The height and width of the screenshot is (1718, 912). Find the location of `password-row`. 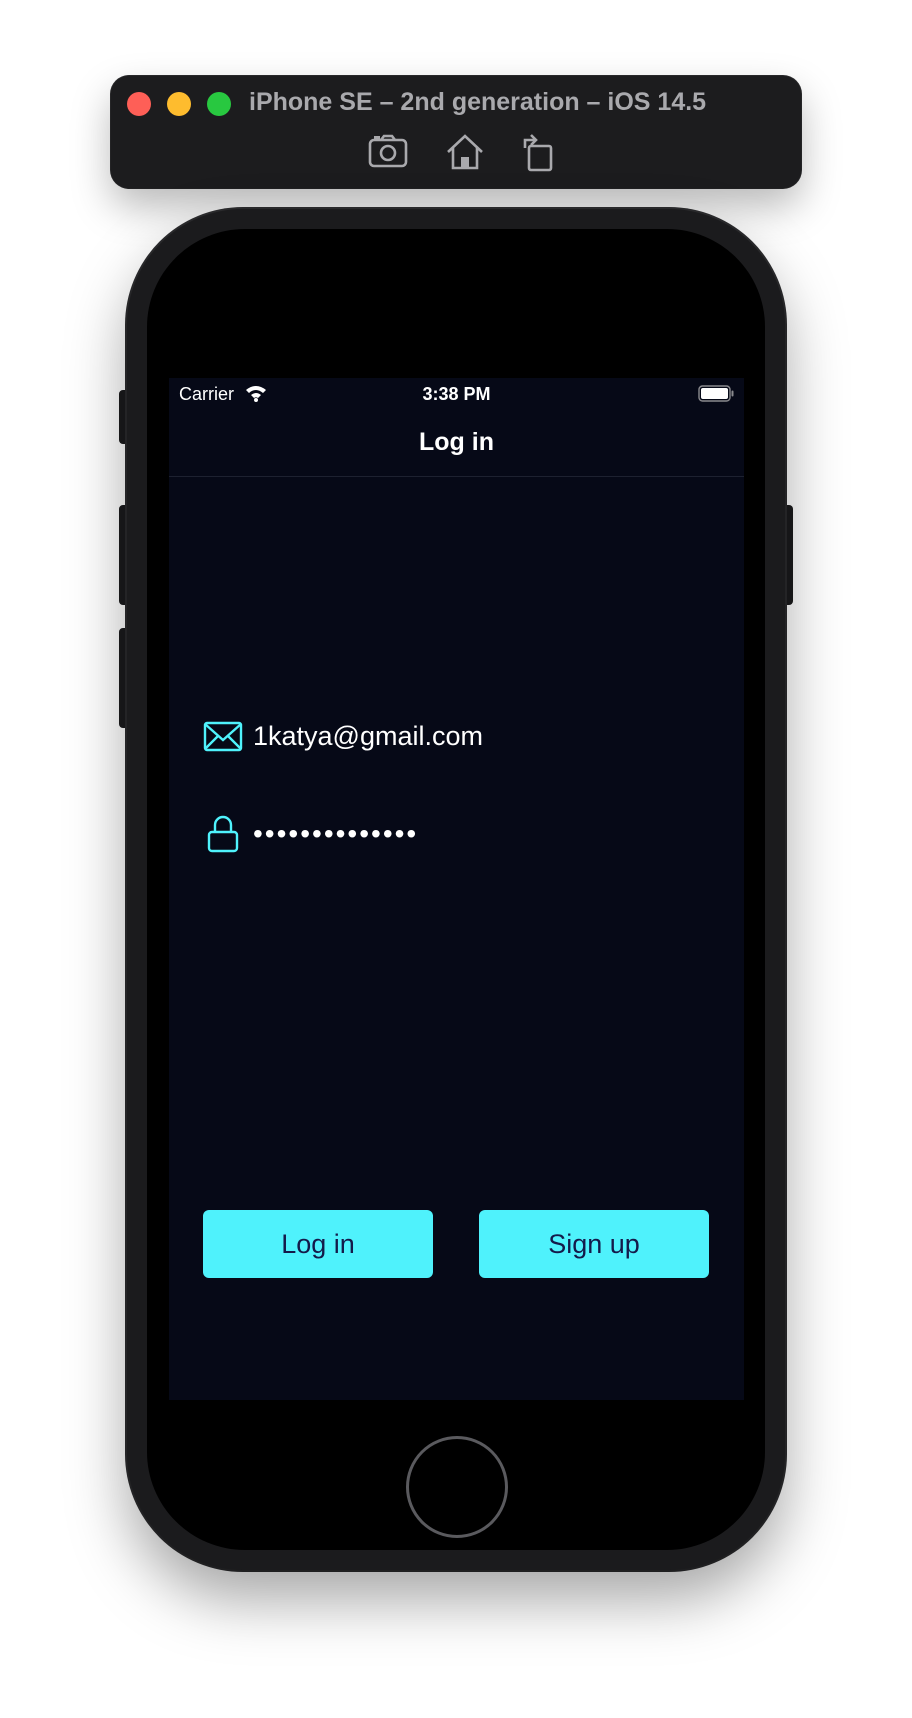

password-row is located at coordinates (453, 836).